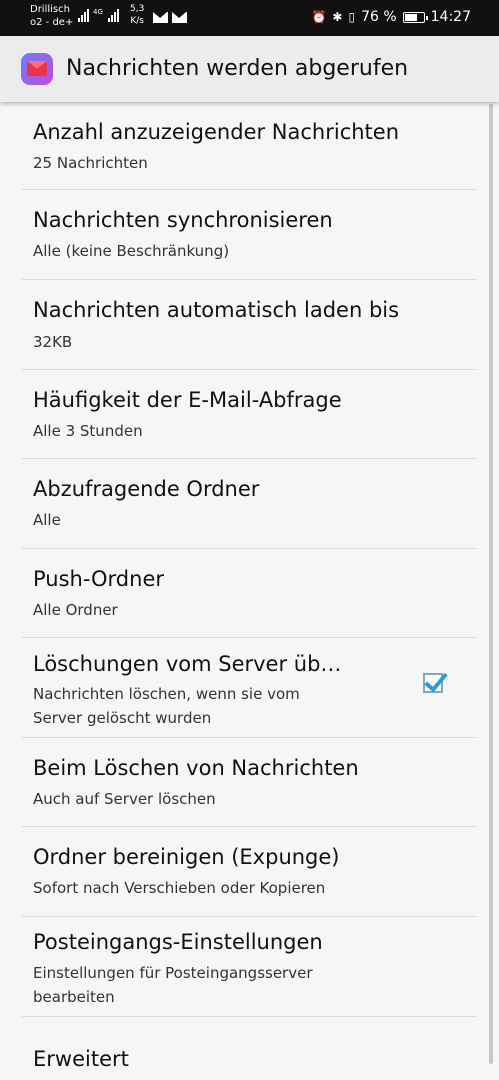 This screenshot has height=1080, width=499. What do you see at coordinates (146, 489) in the screenshot?
I see `setting-title: Abzufragende Ordner` at bounding box center [146, 489].